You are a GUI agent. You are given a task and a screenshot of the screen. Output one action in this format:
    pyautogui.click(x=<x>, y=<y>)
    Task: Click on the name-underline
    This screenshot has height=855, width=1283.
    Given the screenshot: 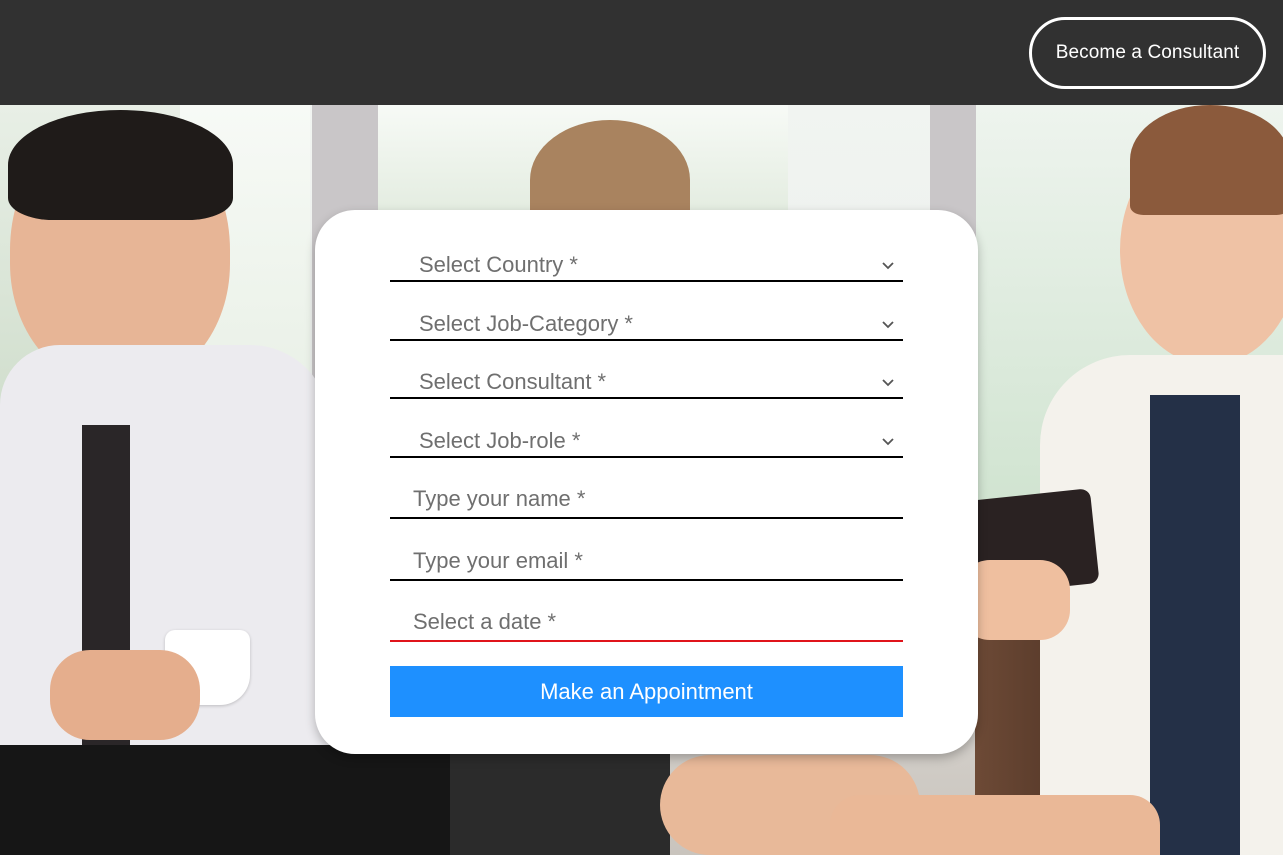 What is the action you would take?
    pyautogui.click(x=646, y=518)
    